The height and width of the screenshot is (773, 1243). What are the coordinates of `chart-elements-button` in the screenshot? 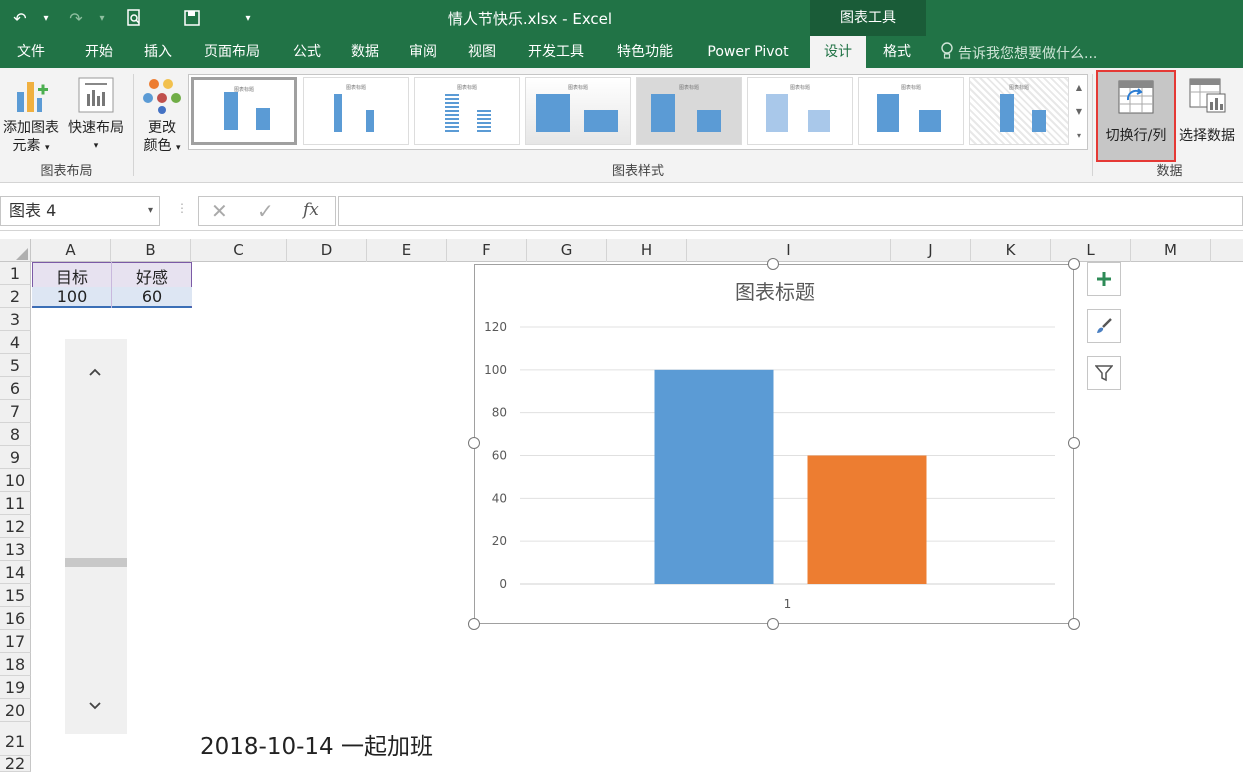 It's located at (1104, 279).